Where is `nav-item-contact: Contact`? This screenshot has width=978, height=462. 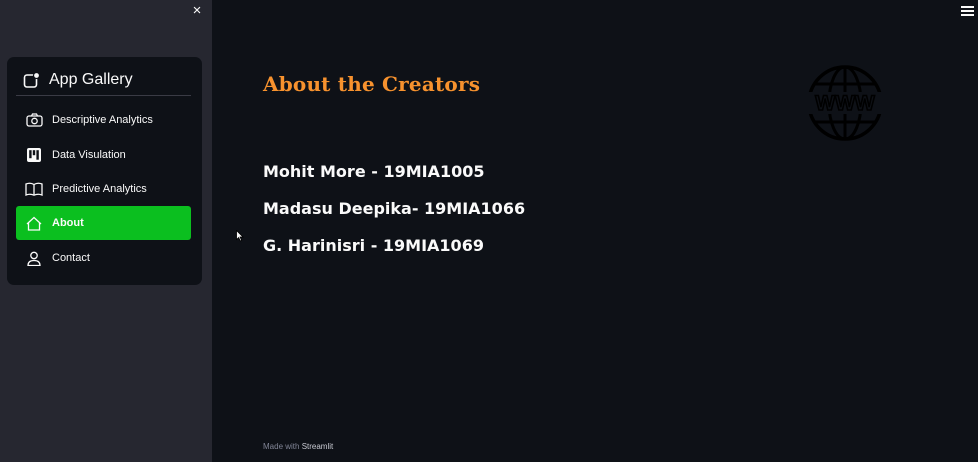
nav-item-contact: Contact is located at coordinates (103, 258).